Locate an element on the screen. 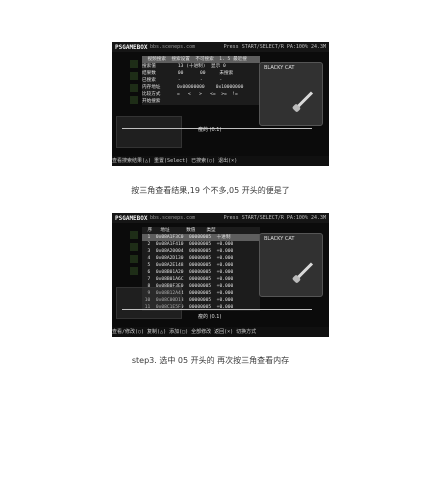 This screenshot has width=421, height=500. menu-row: 内存地址 0x00000000 0x10000000 is located at coordinates (201, 87).